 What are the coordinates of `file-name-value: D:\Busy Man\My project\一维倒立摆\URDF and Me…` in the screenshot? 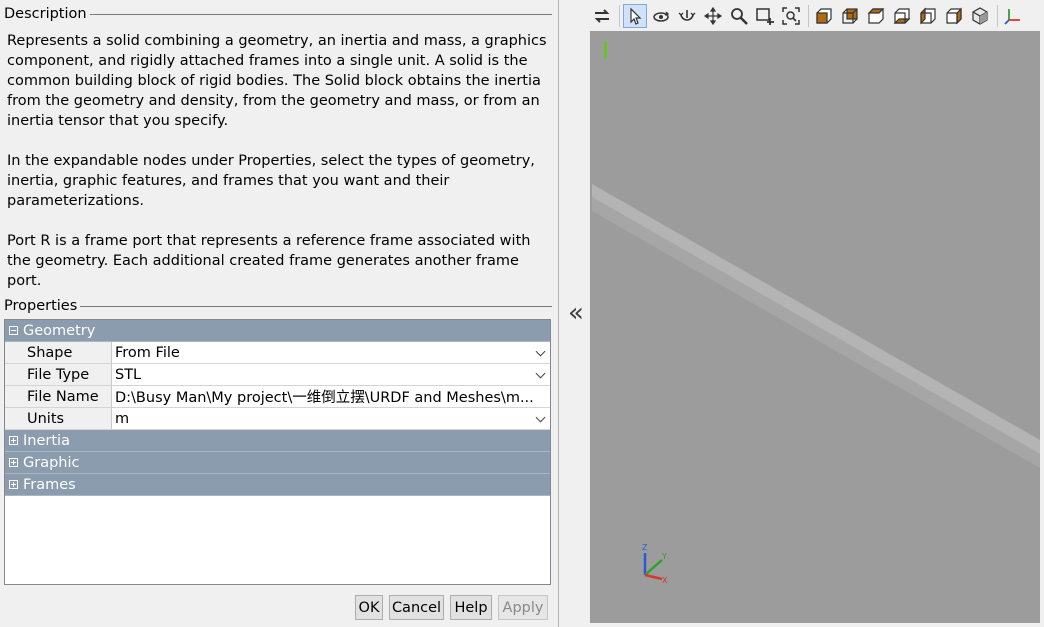 It's located at (324, 398).